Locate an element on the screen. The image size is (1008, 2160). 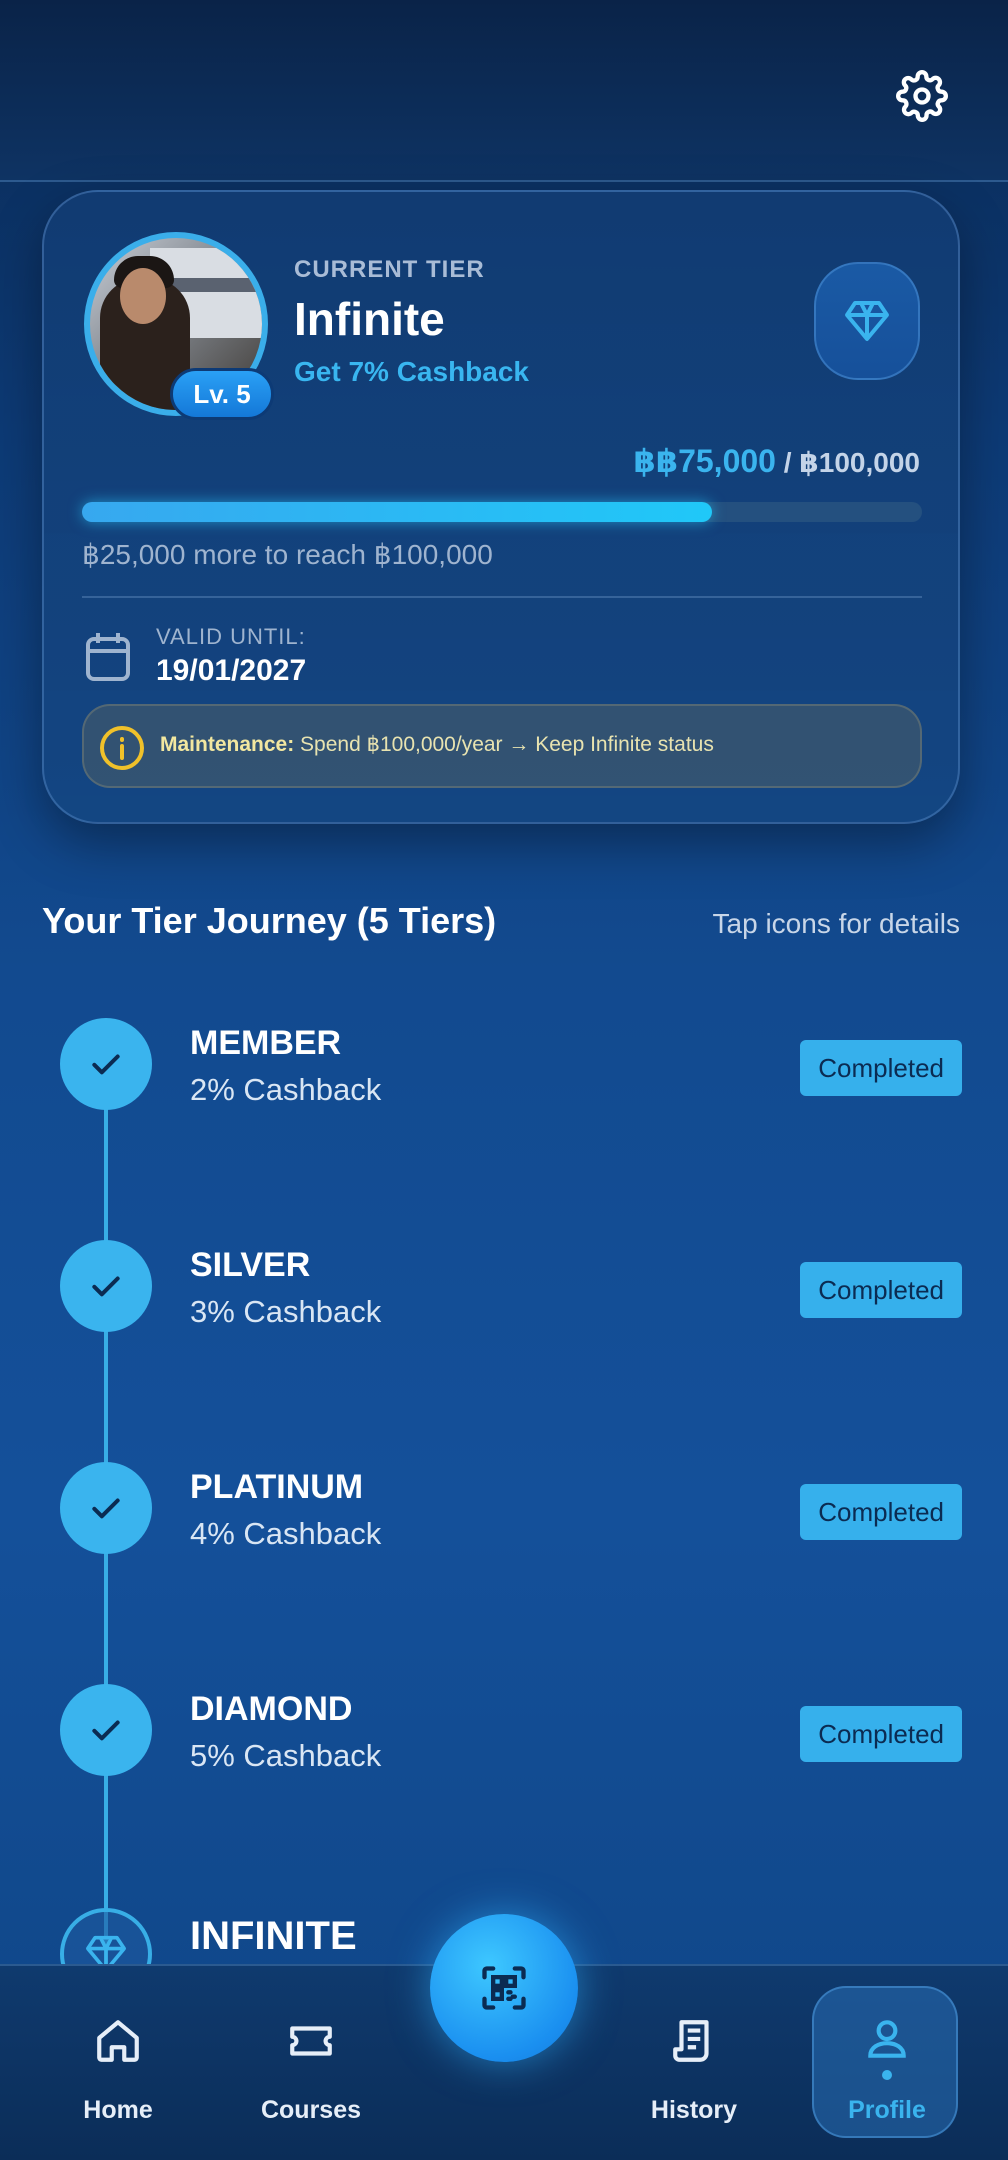
tier-row-silver: SILVER 3% Cashback Completed is located at coordinates (504, 1300).